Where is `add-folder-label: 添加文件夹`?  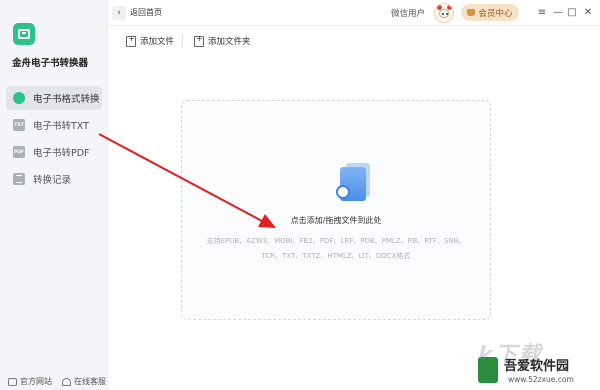
add-folder-label: 添加文件夹 is located at coordinates (229, 42).